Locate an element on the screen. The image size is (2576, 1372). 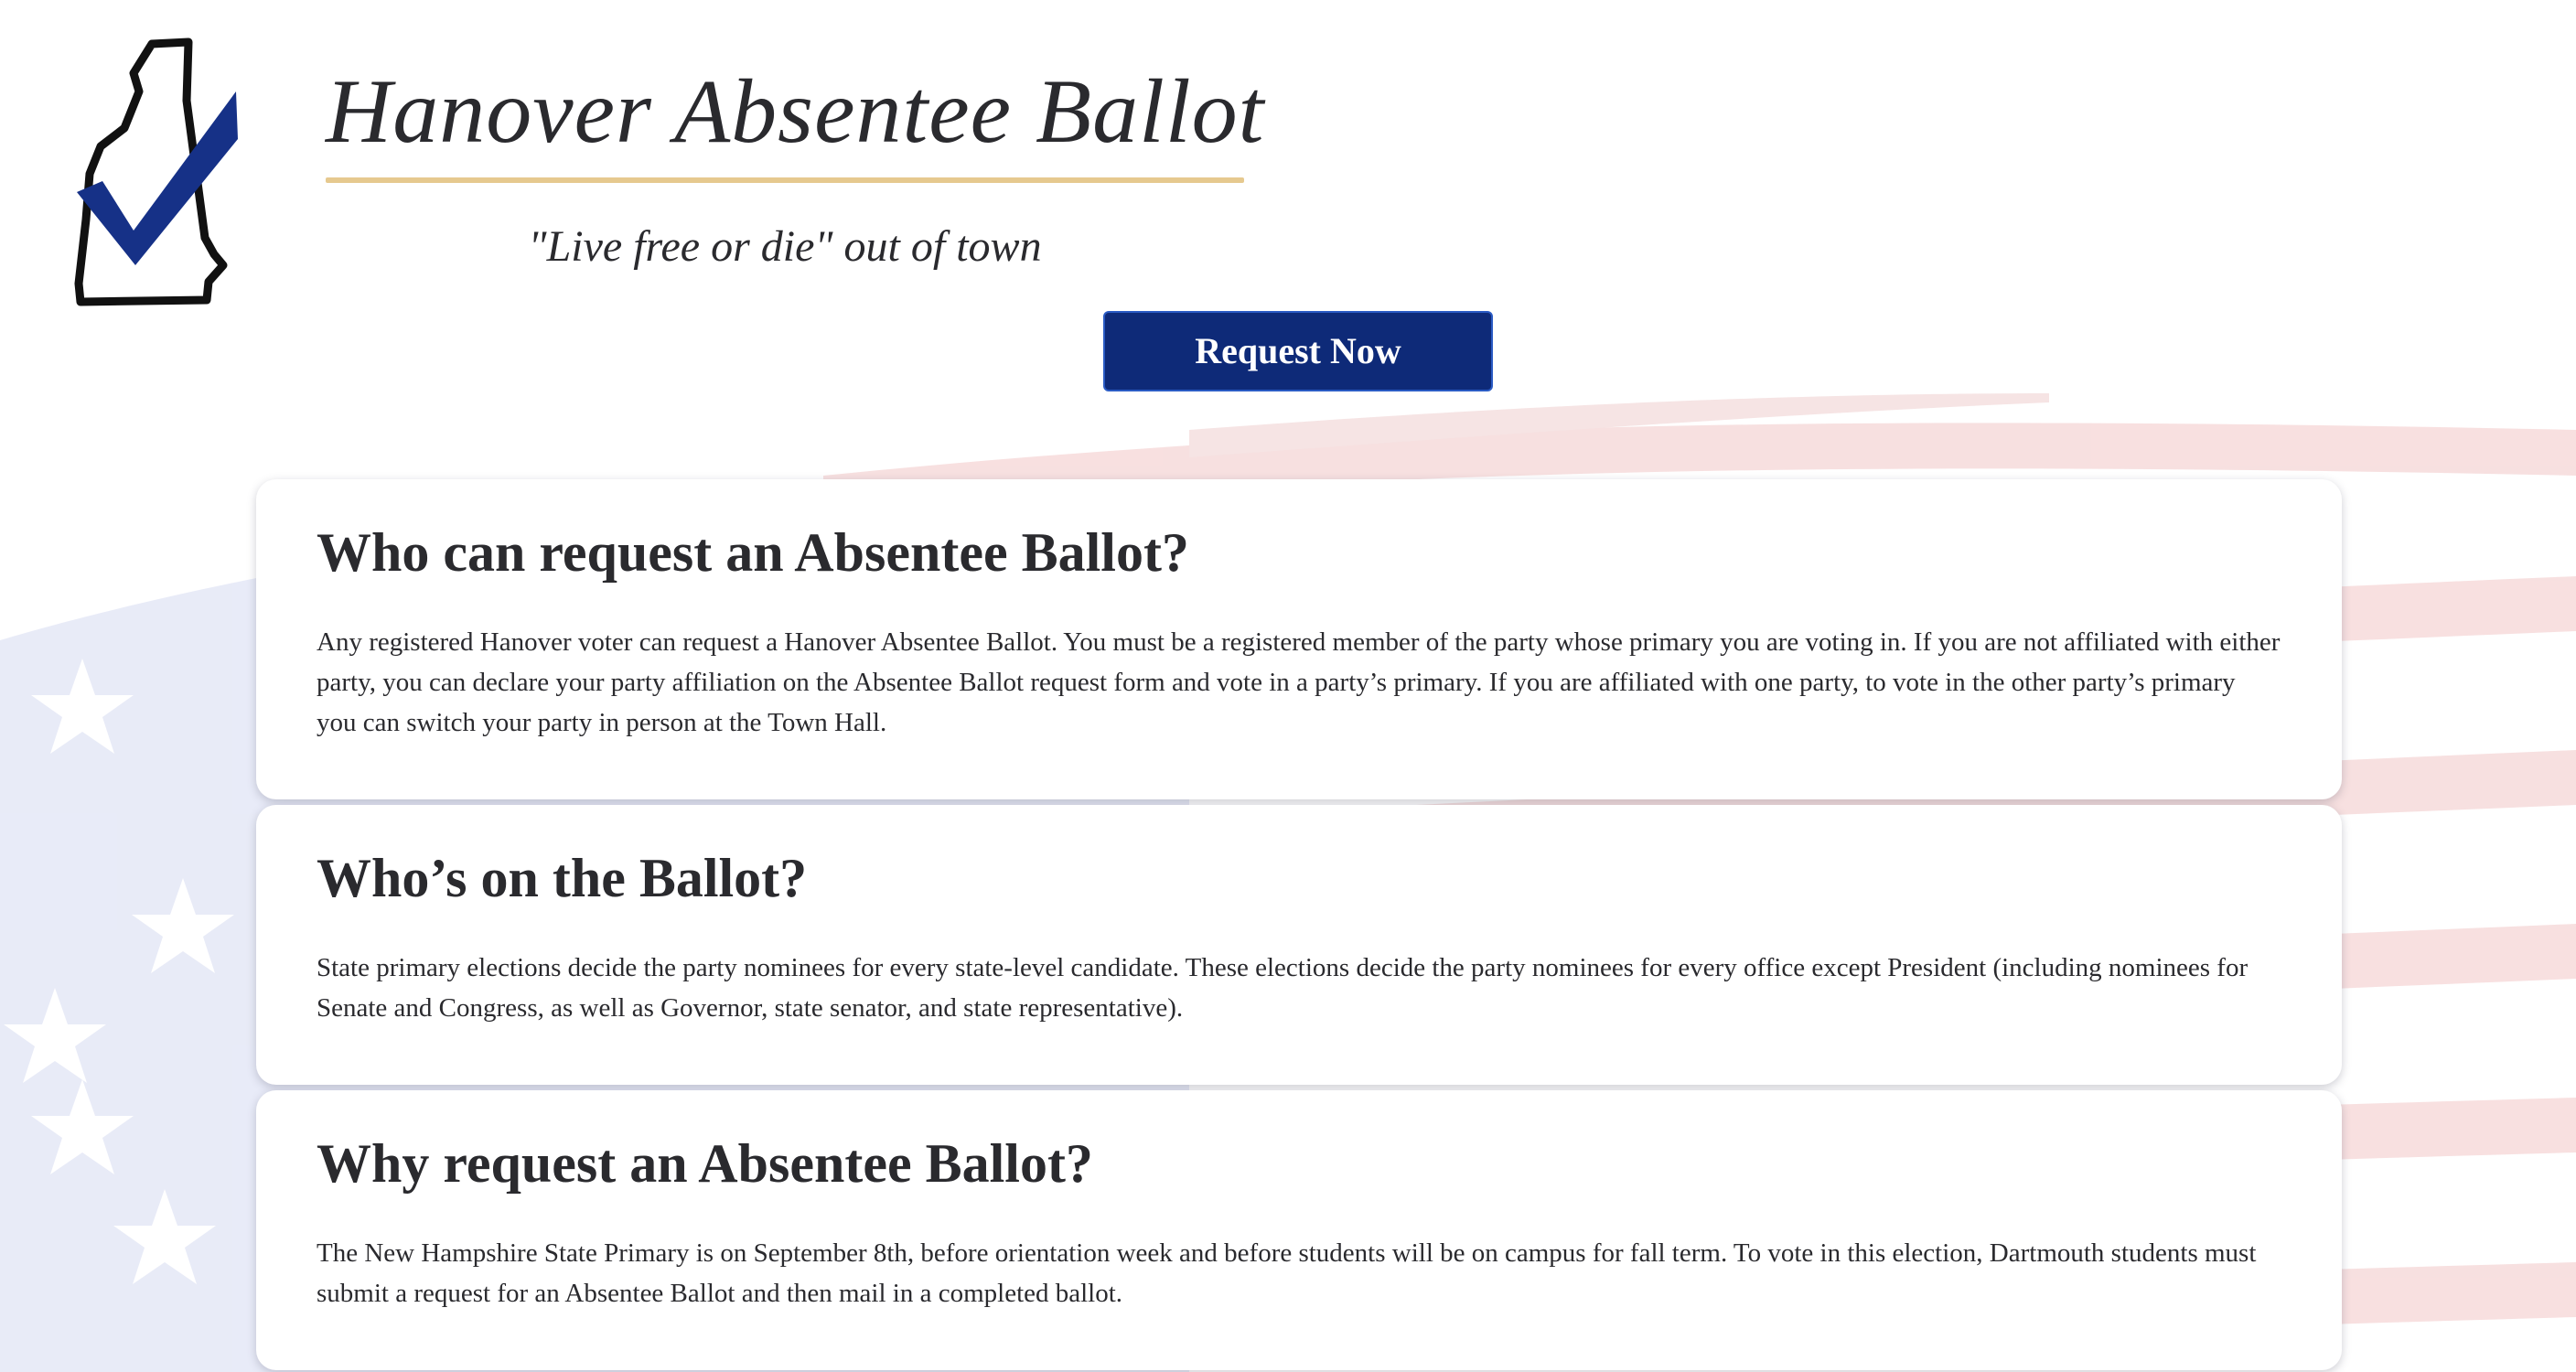
card-heading: Who’s on the Ballot? is located at coordinates (562, 878).